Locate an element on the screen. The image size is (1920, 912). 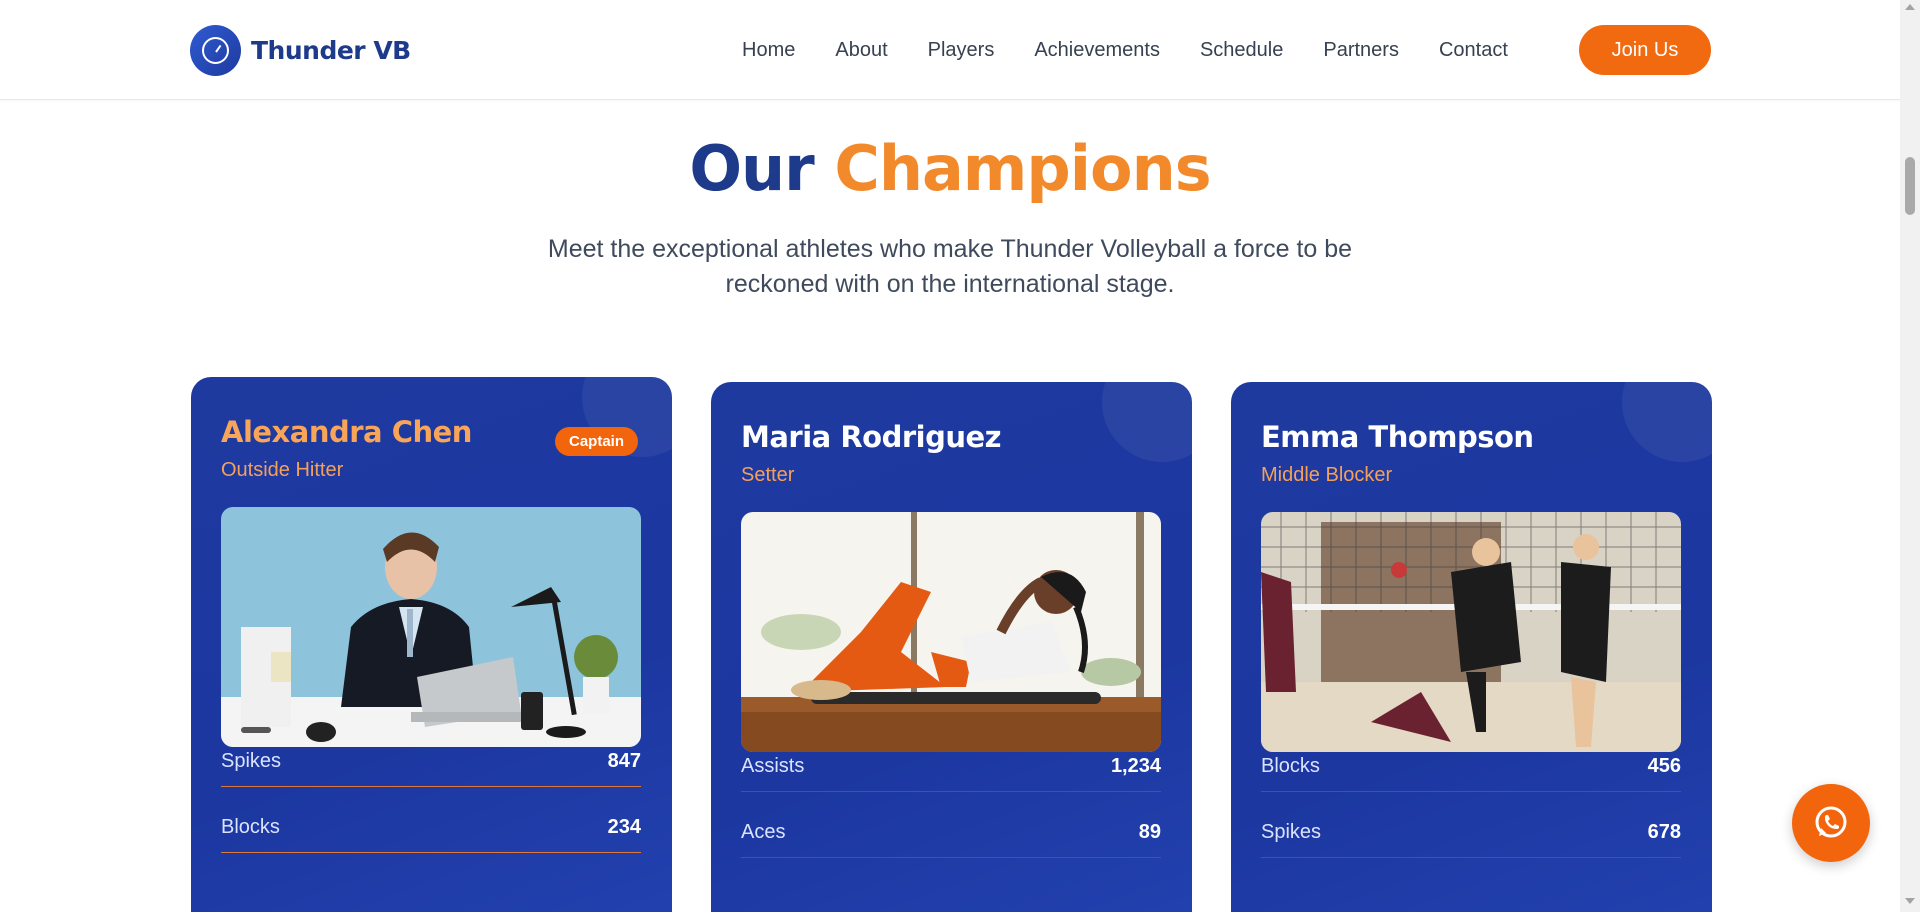
stat-value: 847 is located at coordinates (624, 761).